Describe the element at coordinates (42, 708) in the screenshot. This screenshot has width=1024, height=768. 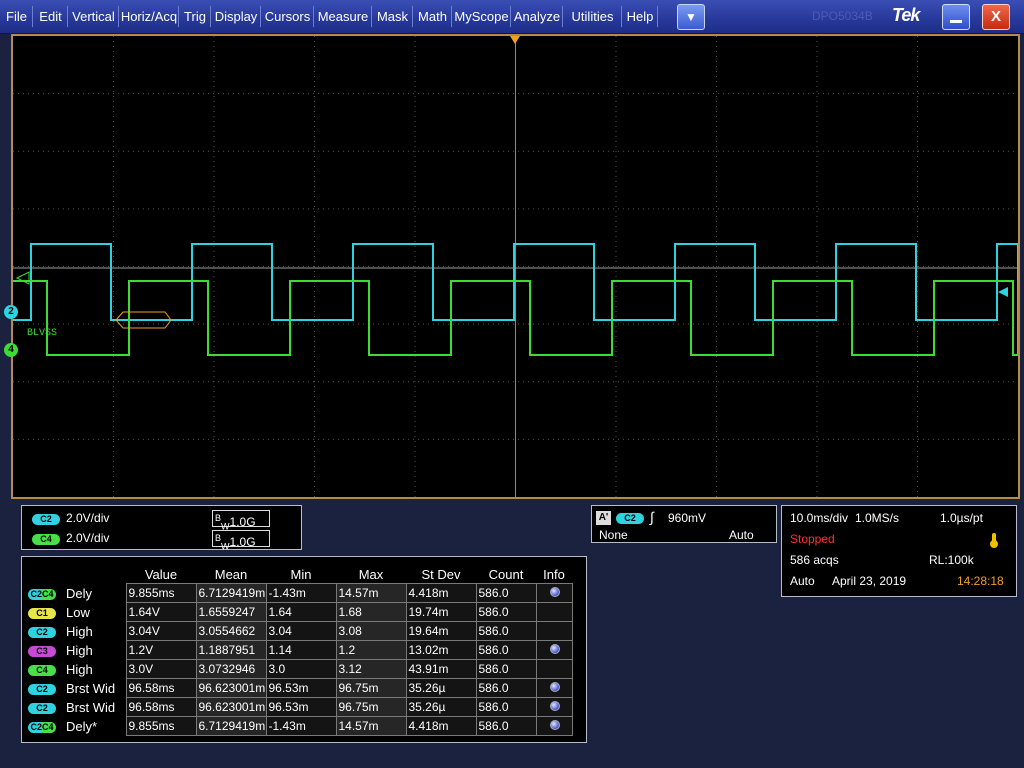
I see `measurement-source-badge: C2` at that location.